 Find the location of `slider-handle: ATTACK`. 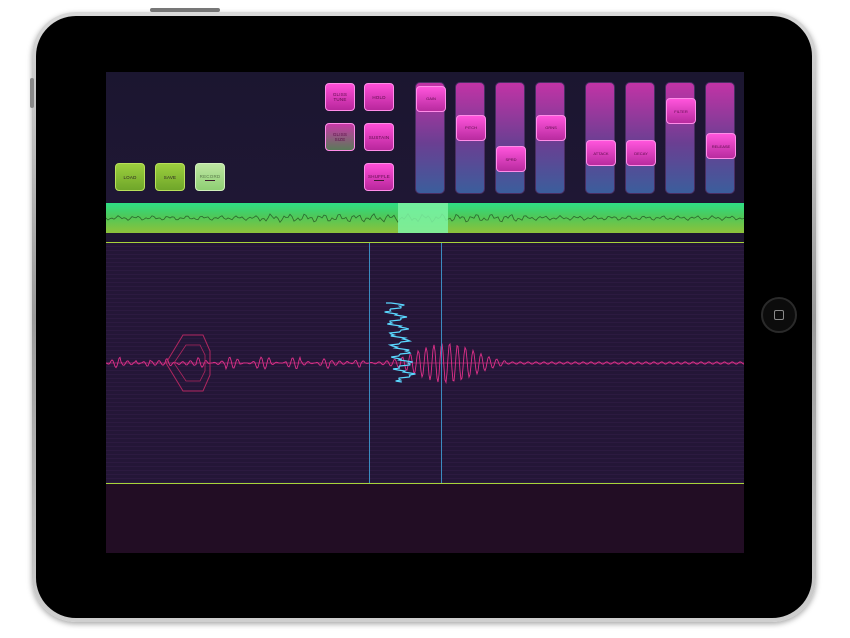

slider-handle: ATTACK is located at coordinates (601, 153).